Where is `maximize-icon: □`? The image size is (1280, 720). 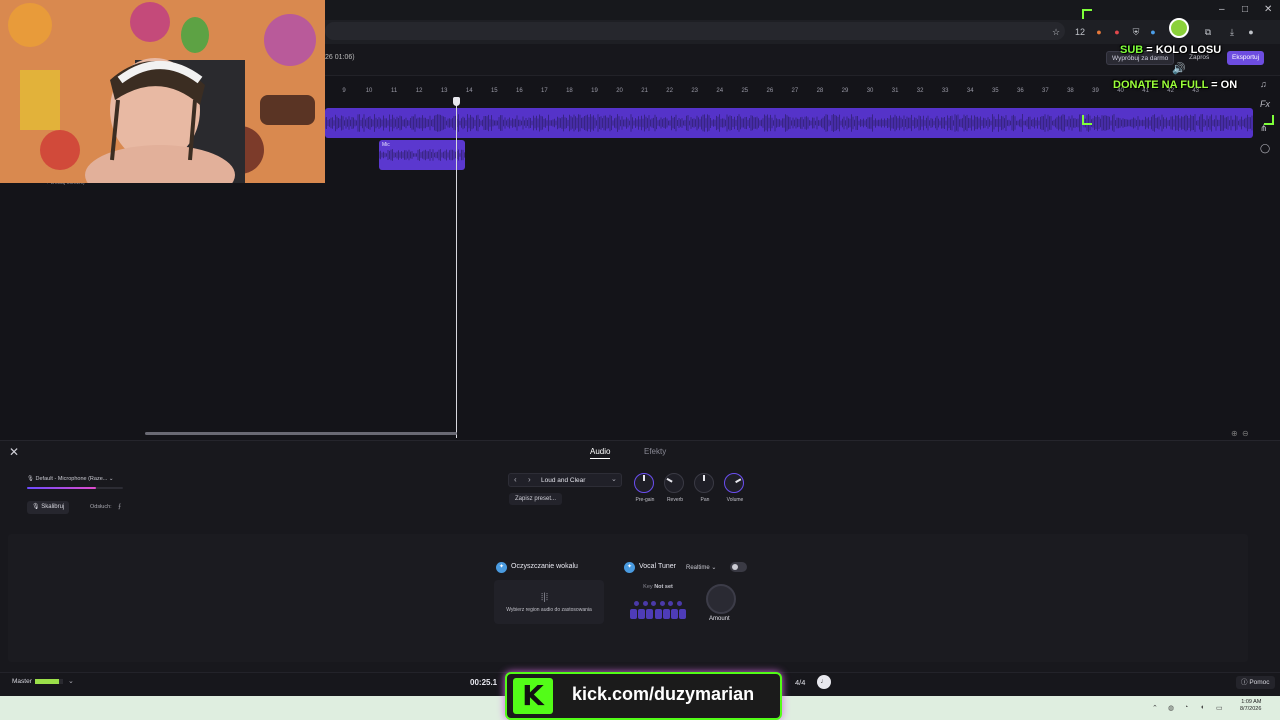 maximize-icon: □ is located at coordinates (1245, 9).